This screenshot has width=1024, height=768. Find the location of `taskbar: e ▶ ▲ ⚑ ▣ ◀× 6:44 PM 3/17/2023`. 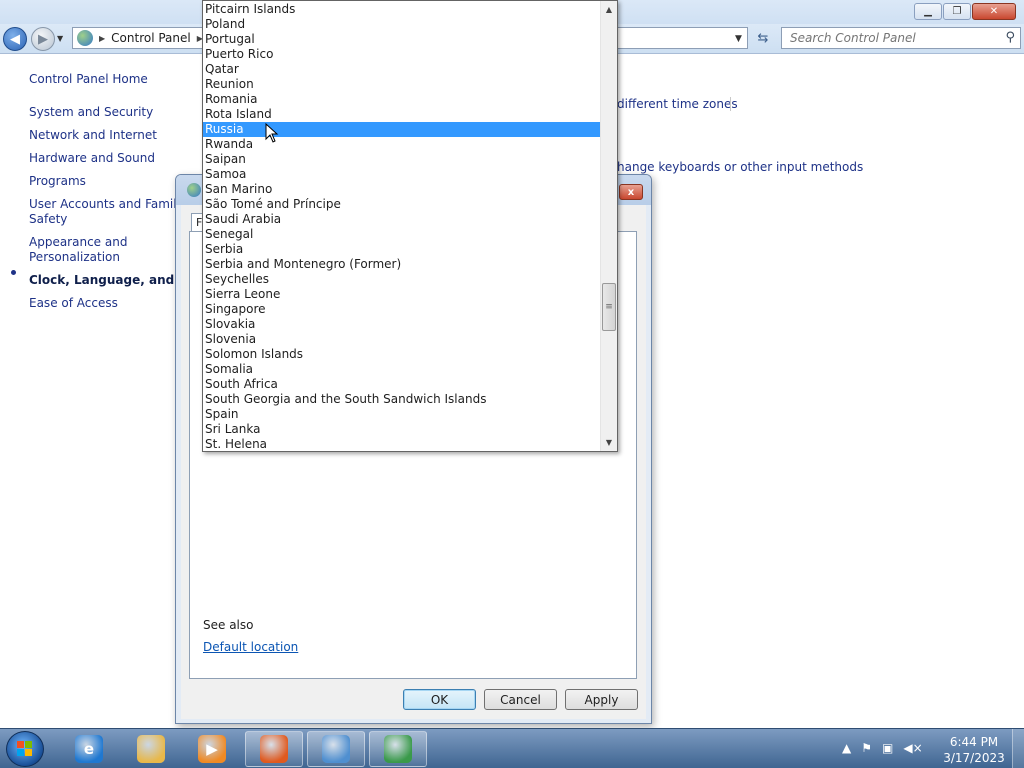

taskbar: e ▶ ▲ ⚑ ▣ ◀× 6:44 PM 3/17/2023 is located at coordinates (512, 748).